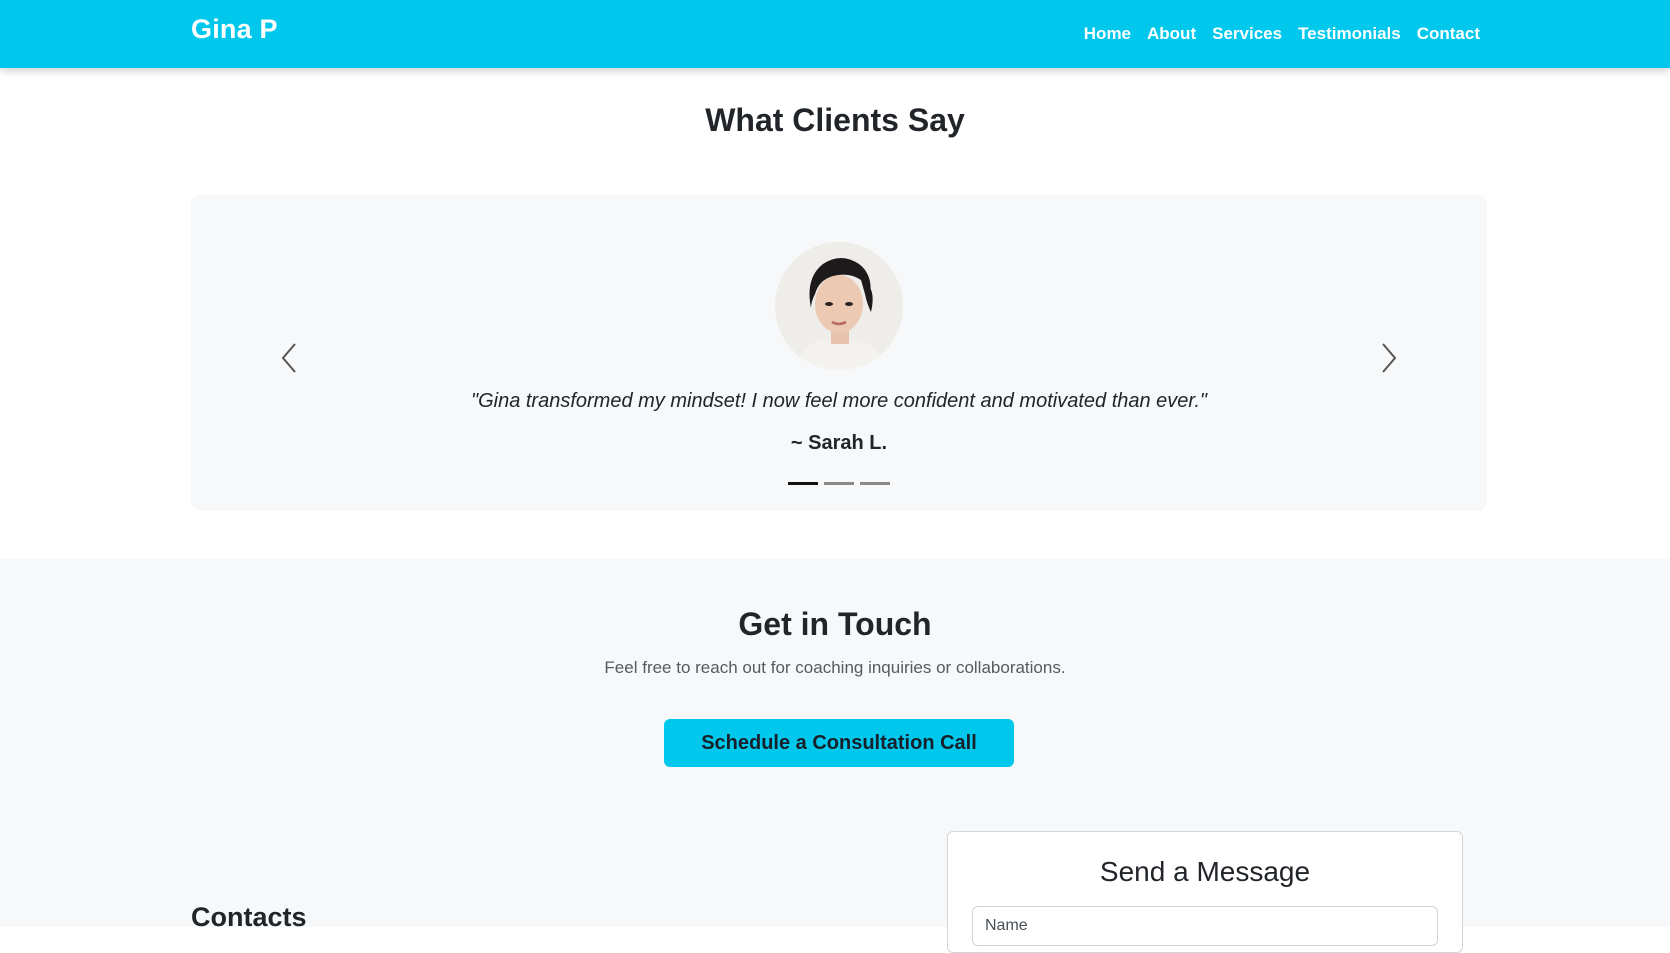 This screenshot has height=953, width=1670. What do you see at coordinates (1247, 34) in the screenshot?
I see `nav-link-services: Services` at bounding box center [1247, 34].